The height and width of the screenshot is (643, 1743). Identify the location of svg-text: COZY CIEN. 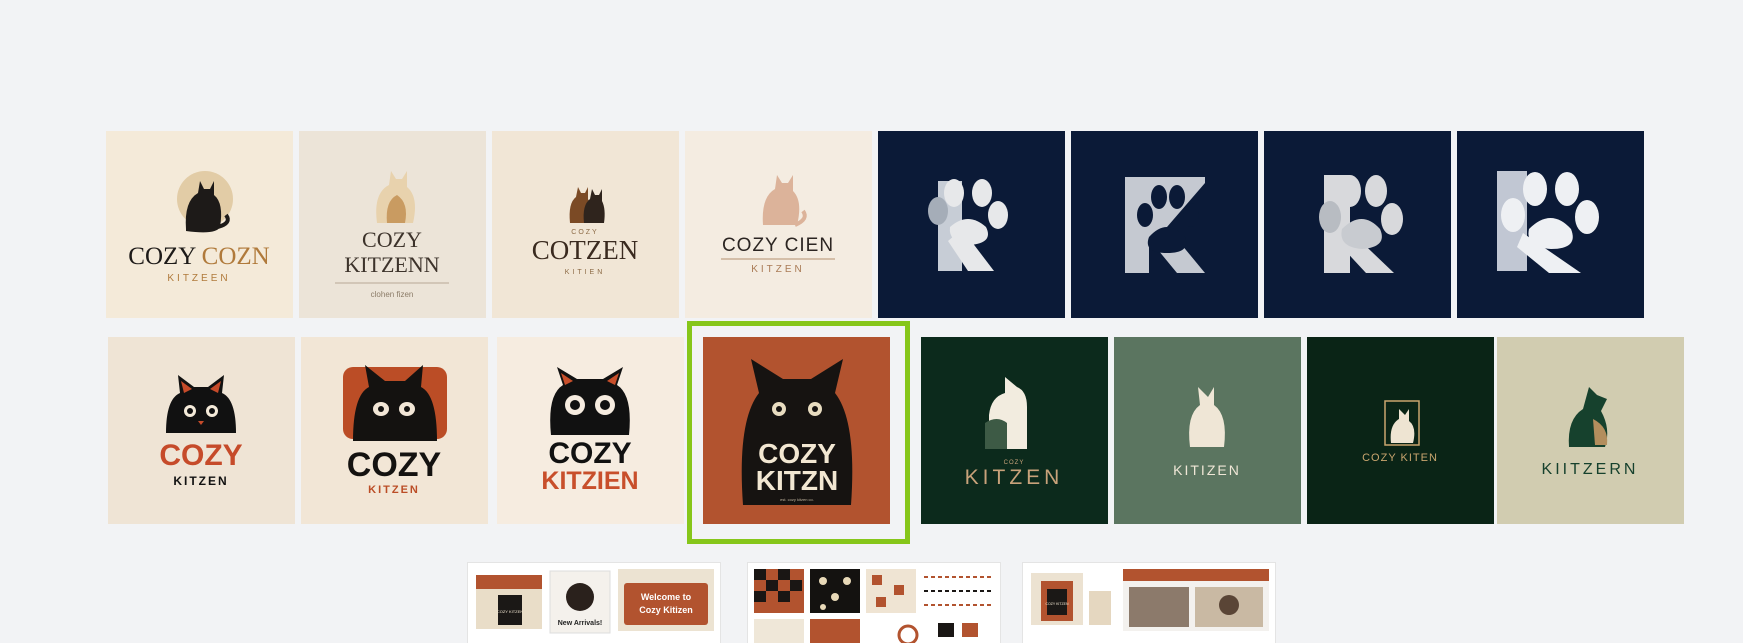
(778, 245).